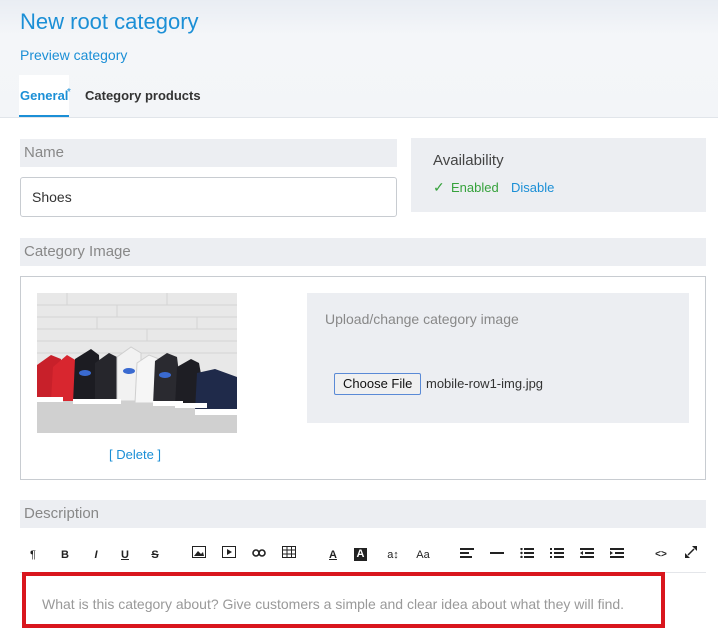  I want to click on category-image-label: Category Image, so click(363, 252).